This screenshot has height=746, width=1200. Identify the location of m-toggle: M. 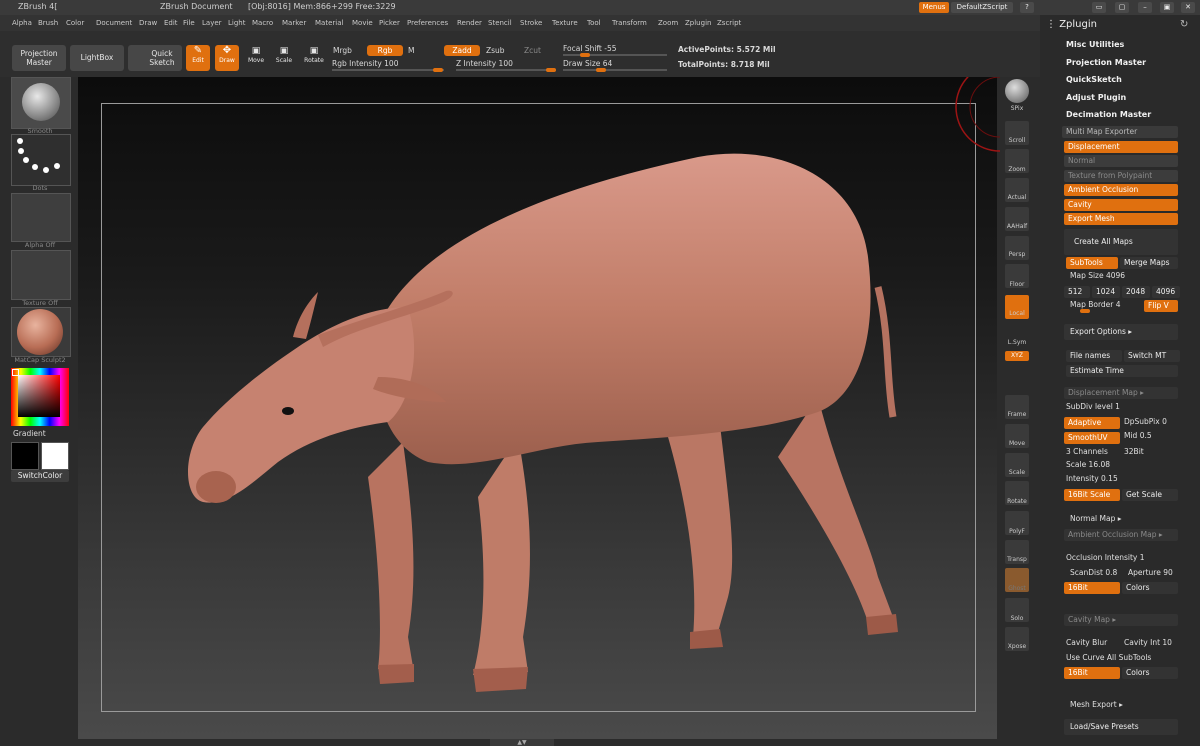
(411, 50).